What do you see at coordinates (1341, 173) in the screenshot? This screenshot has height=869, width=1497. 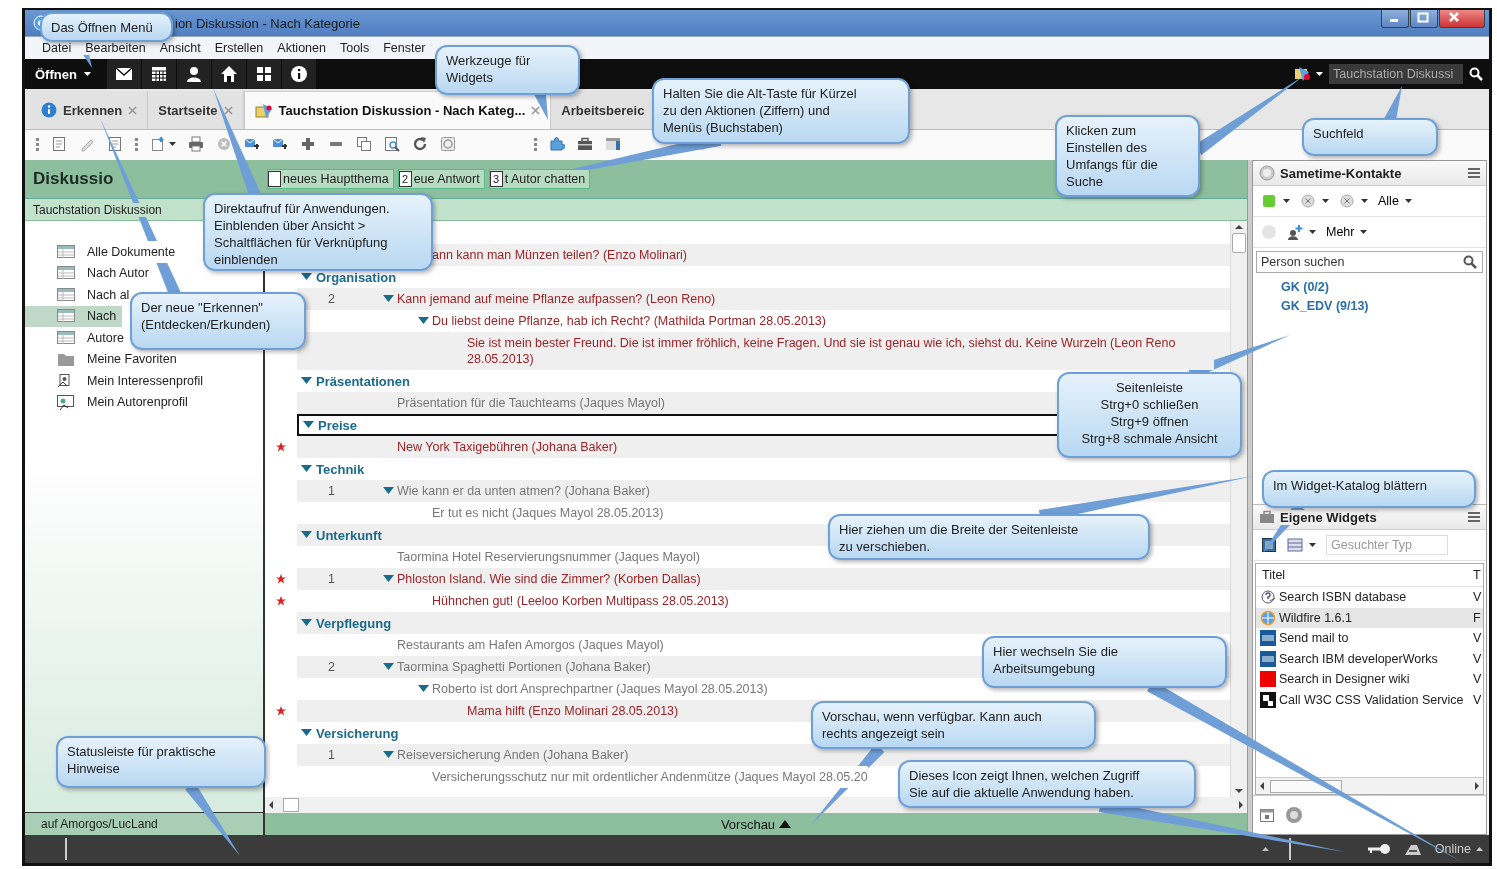 I see `panel-title: Sametime-Kontakte` at bounding box center [1341, 173].